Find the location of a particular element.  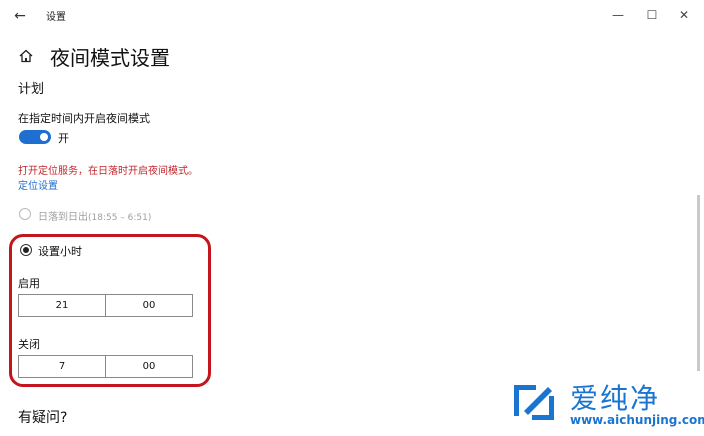

maximize-button: ☐ is located at coordinates (652, 15).